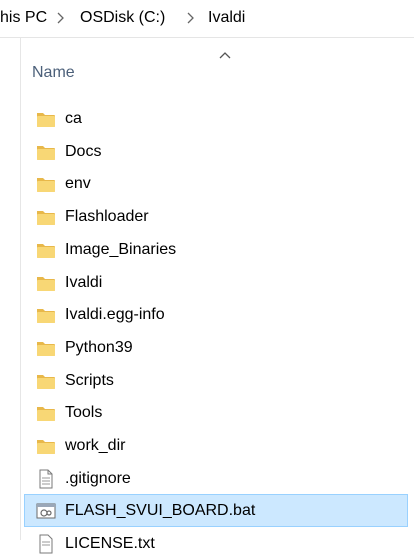 The image size is (414, 560). I want to click on file-name-label: Ivaldi.egg-info, so click(115, 315).